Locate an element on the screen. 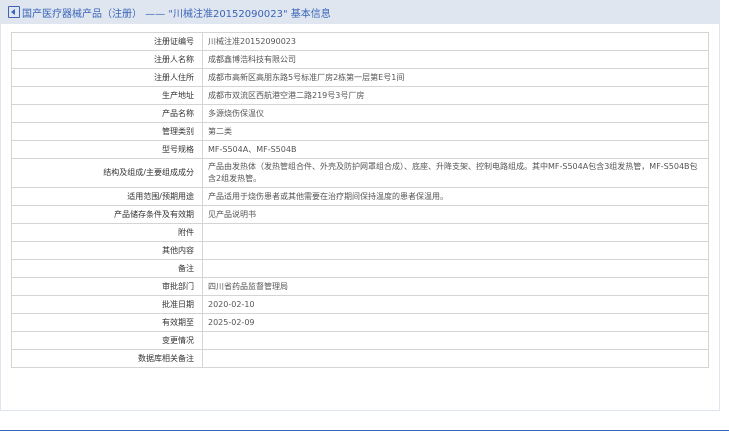  row-value: 成都市高新区高朋东路5号标准厂房2栋第一层第E号1间 is located at coordinates (455, 77).